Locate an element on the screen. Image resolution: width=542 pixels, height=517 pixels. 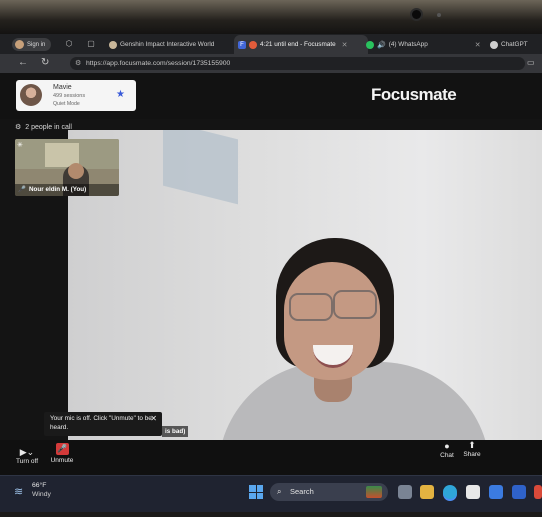
chat-button: ● Chat is located at coordinates (447, 449).